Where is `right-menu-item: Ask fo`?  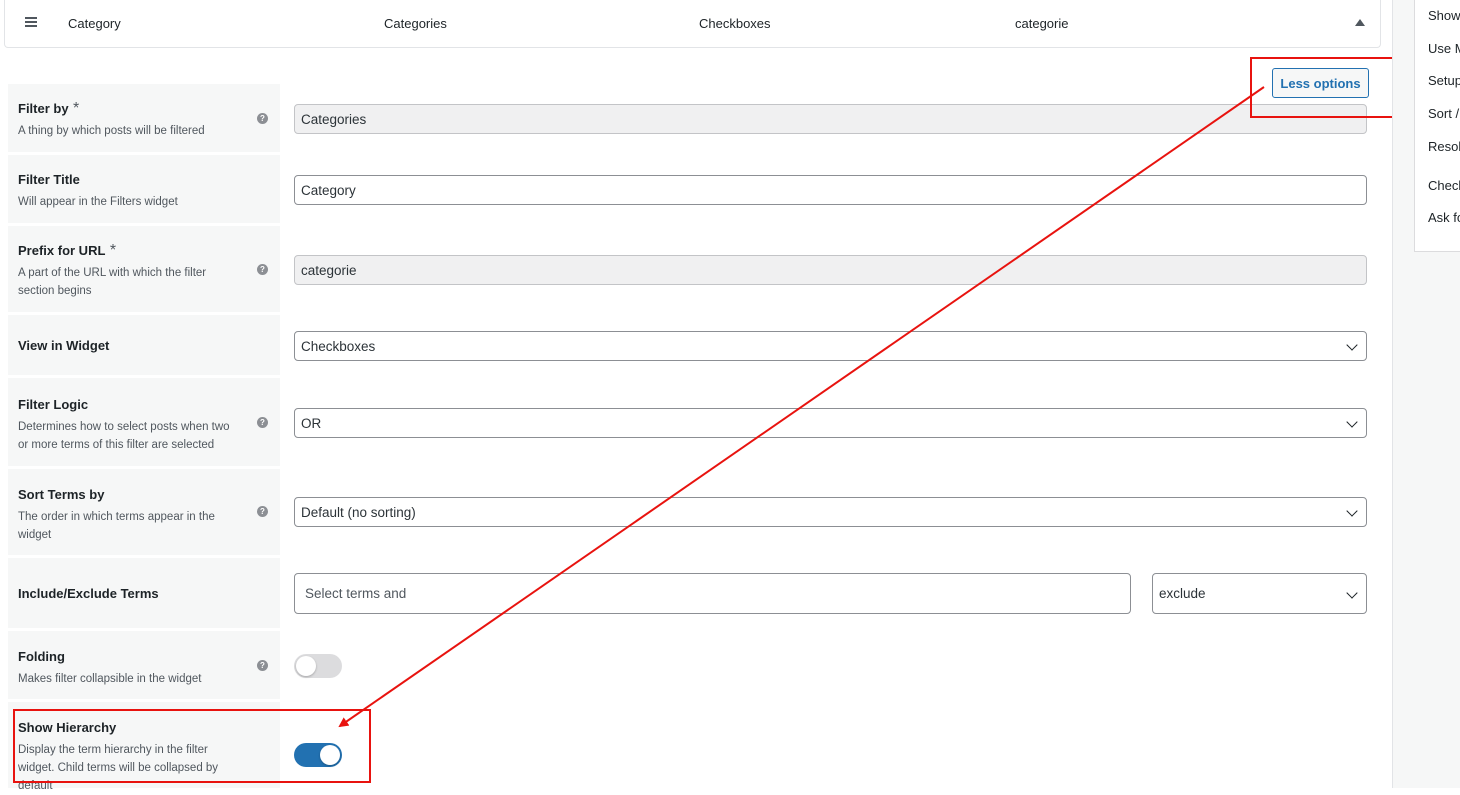 right-menu-item: Ask fo is located at coordinates (1444, 217).